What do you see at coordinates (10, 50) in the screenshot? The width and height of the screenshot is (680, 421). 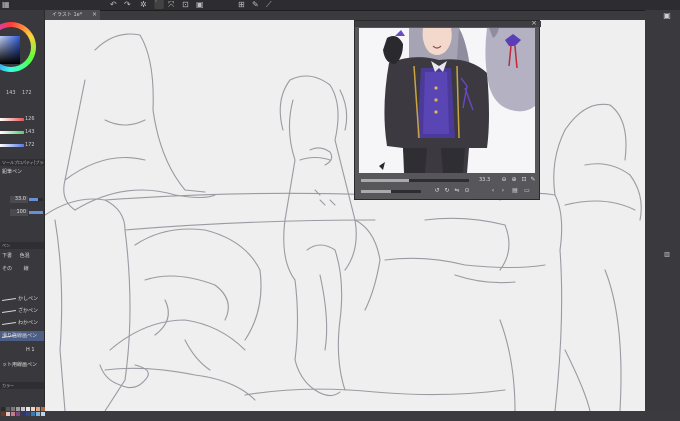 I see `color-square` at bounding box center [10, 50].